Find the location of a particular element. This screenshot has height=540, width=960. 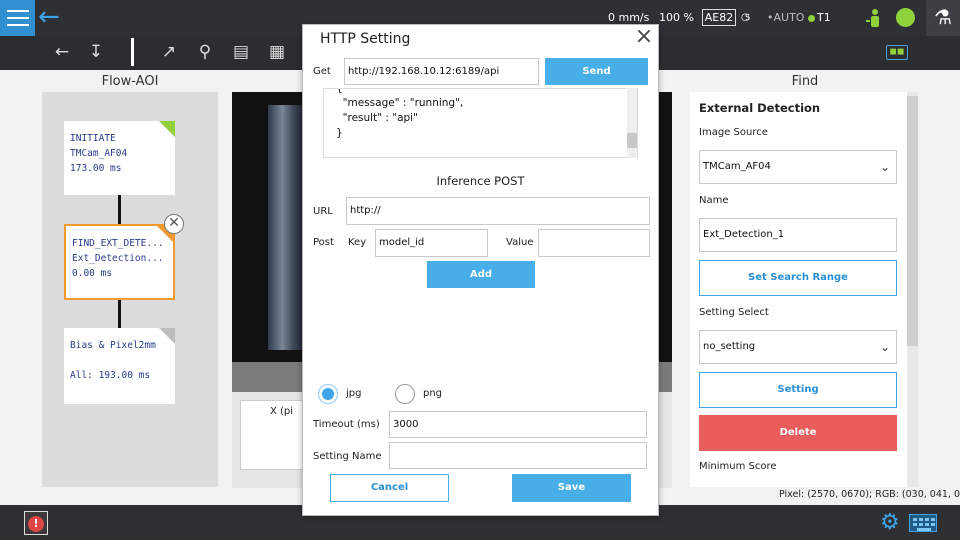

close-icon: × is located at coordinates (644, 37).